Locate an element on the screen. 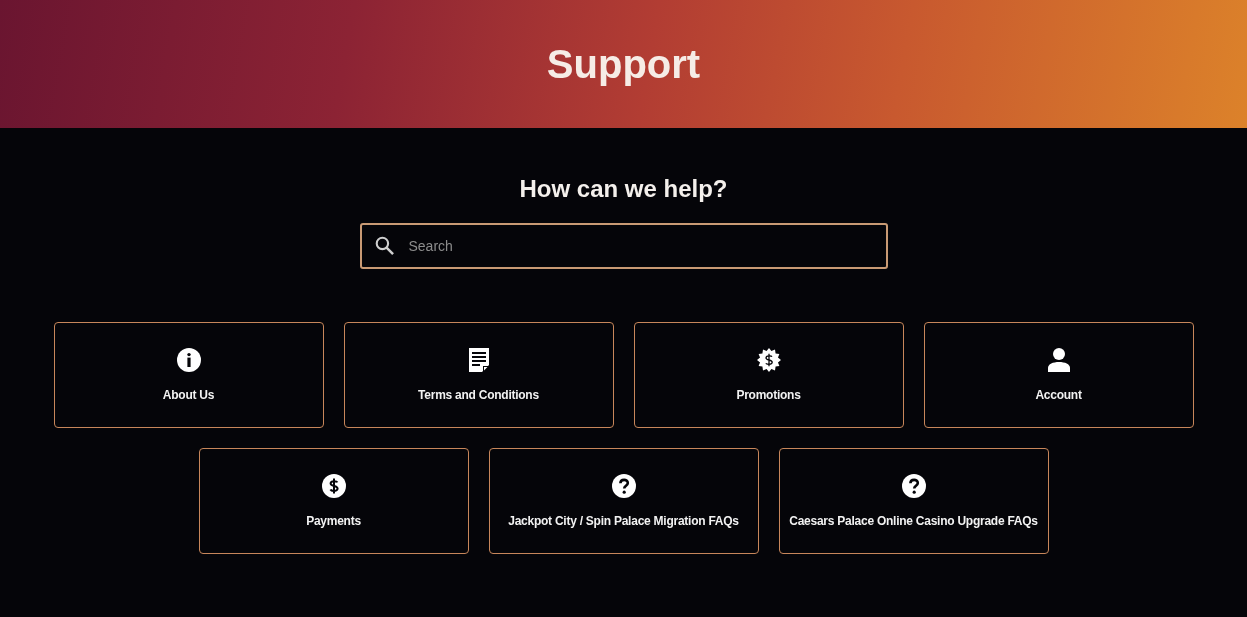 This screenshot has width=1247, height=617. dollar-icon is located at coordinates (333, 486).